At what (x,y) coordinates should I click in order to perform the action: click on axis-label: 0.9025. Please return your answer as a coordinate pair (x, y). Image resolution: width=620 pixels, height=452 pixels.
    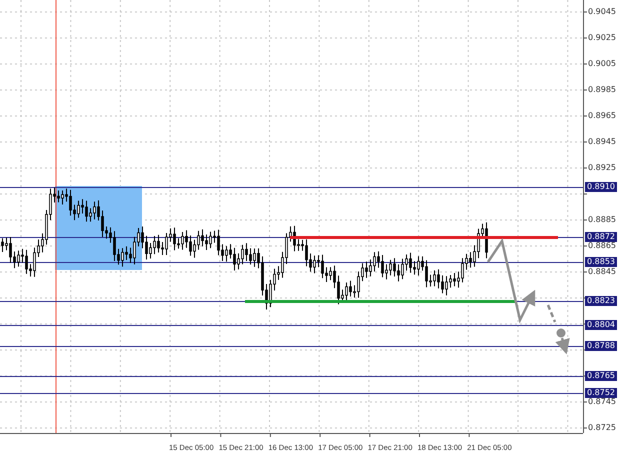
    Looking at the image, I should click on (602, 38).